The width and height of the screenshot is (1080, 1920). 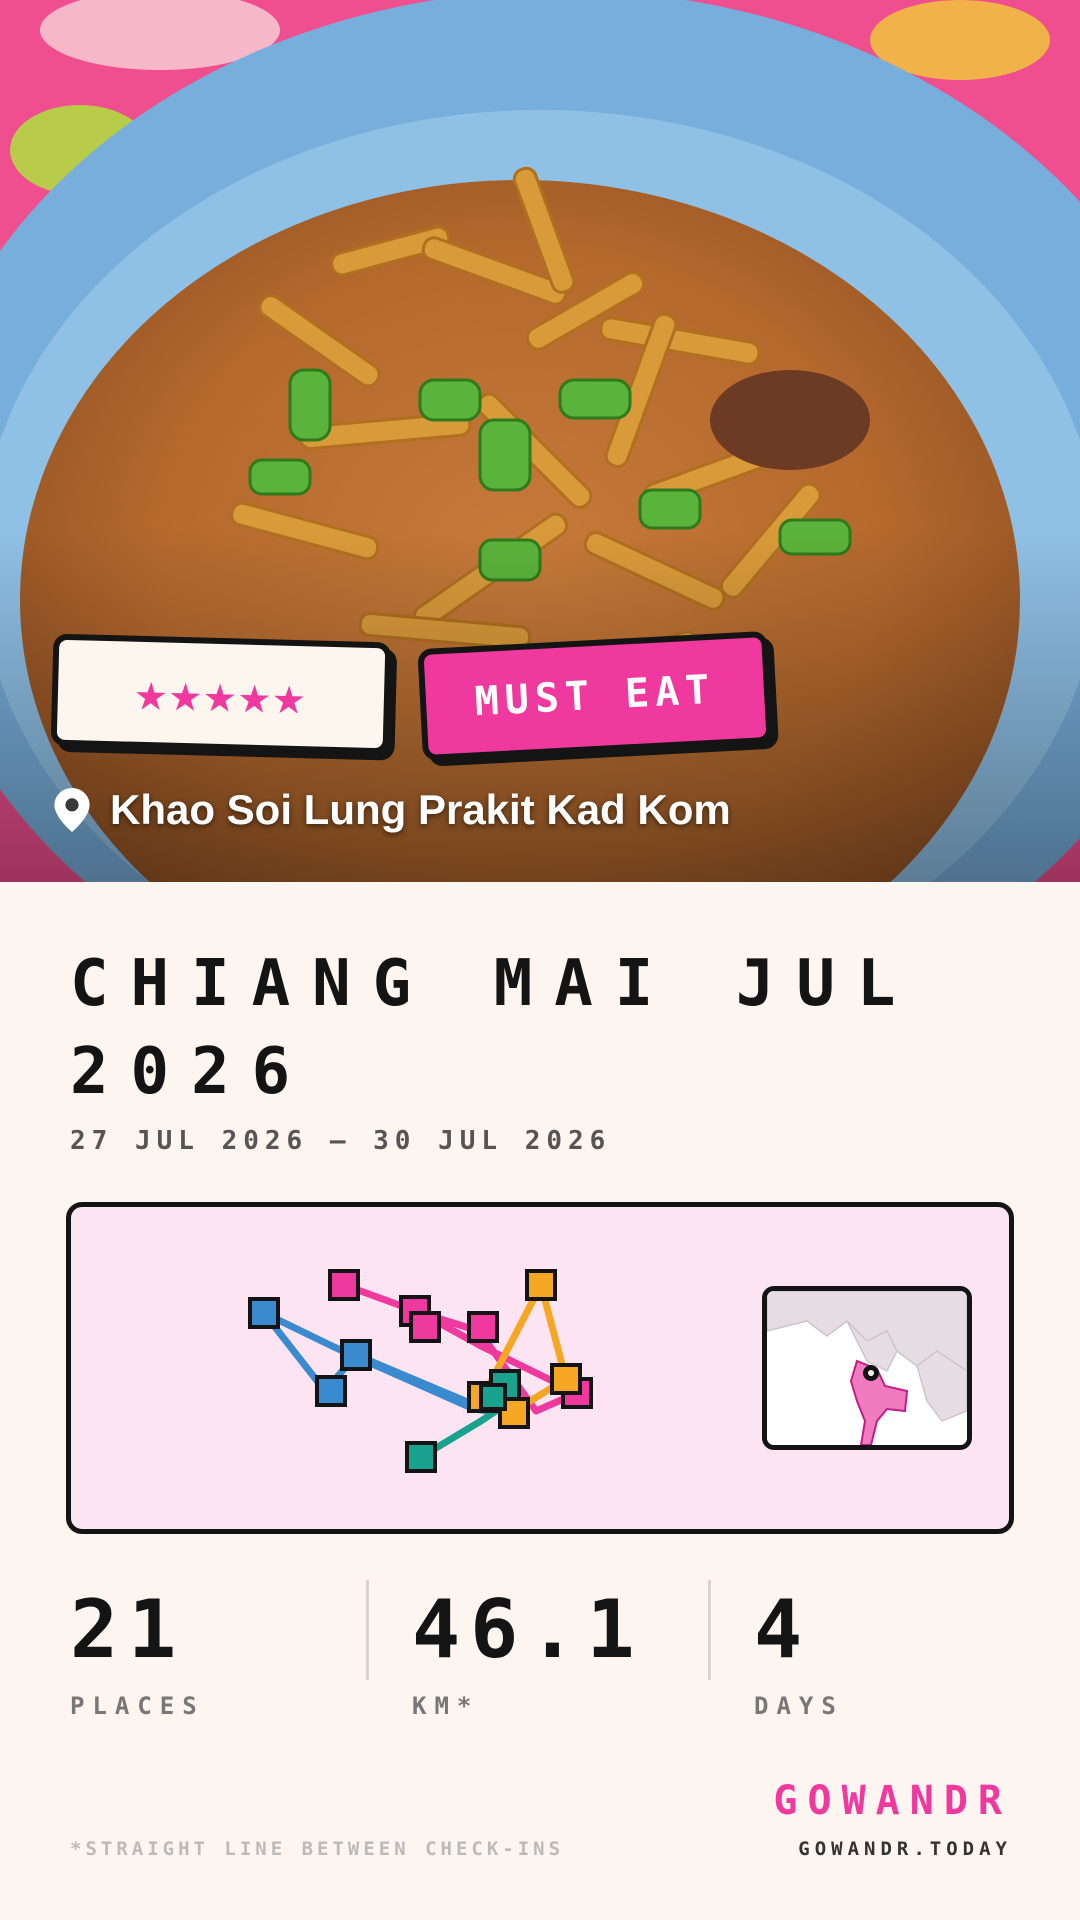 I want to click on location-row: Khao Soi Lung Prakit Kad Kom, so click(x=392, y=810).